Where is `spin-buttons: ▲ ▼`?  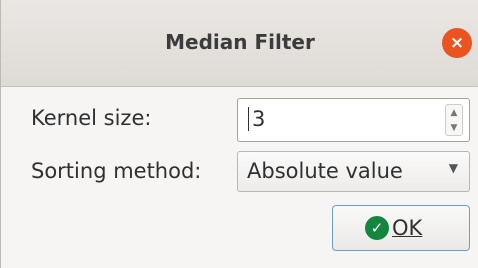
spin-buttons: ▲ ▼ is located at coordinates (454, 120).